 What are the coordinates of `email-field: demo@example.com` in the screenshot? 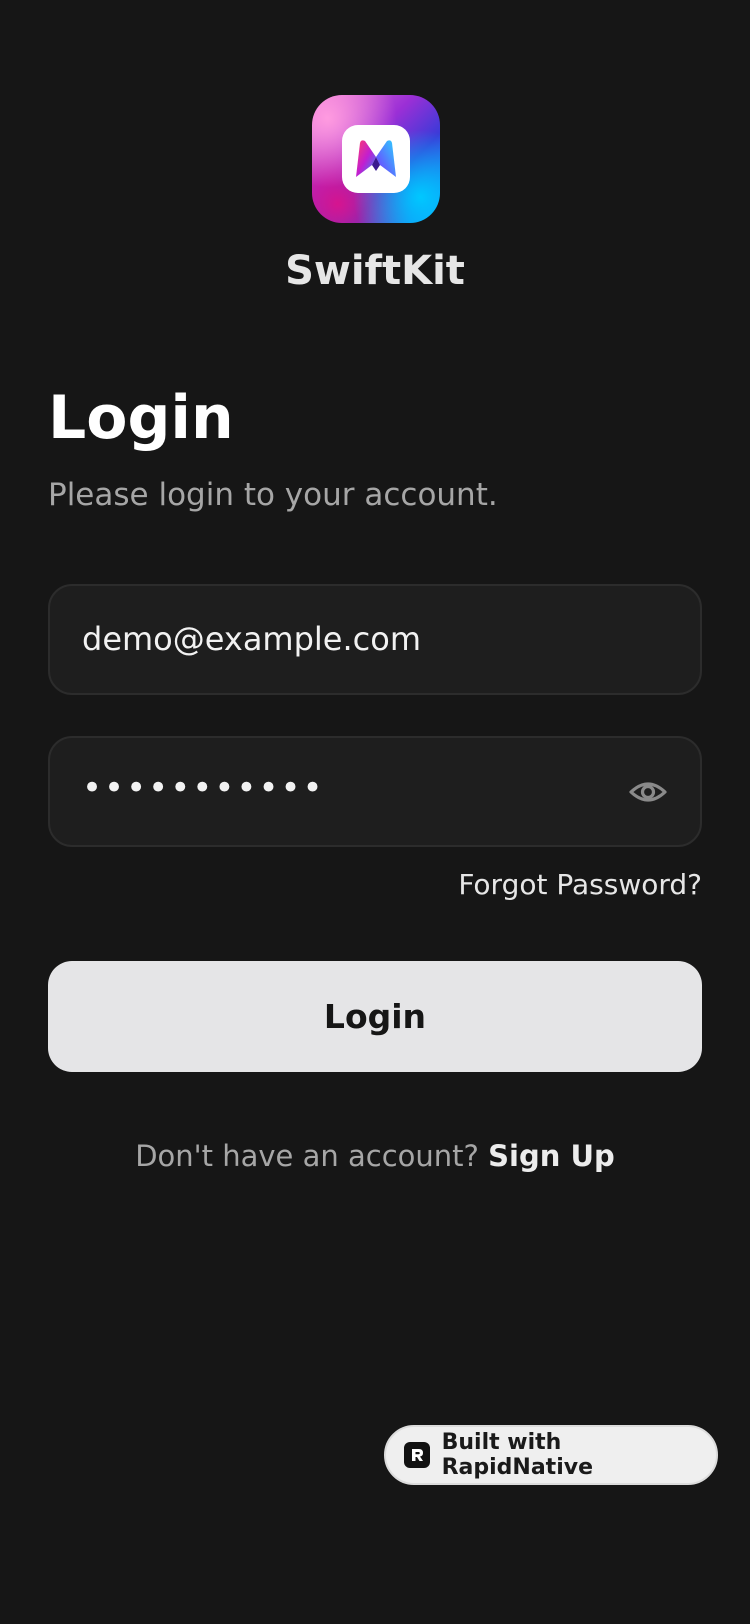 It's located at (375, 639).